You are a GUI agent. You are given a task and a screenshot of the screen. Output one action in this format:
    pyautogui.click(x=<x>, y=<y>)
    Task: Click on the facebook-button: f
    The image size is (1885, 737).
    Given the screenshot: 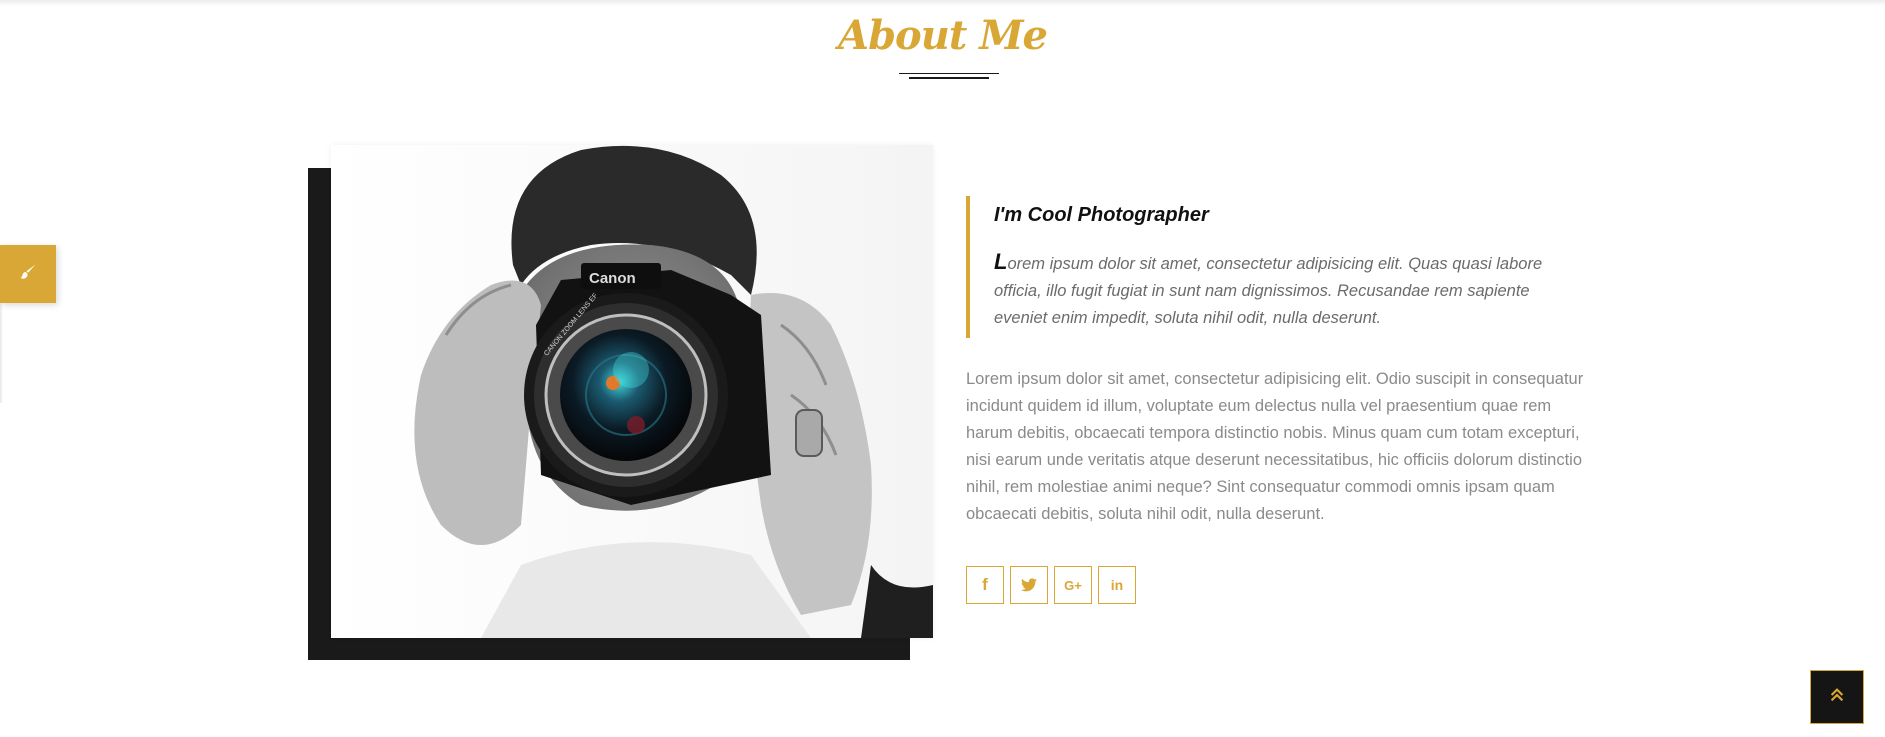 What is the action you would take?
    pyautogui.click(x=985, y=585)
    